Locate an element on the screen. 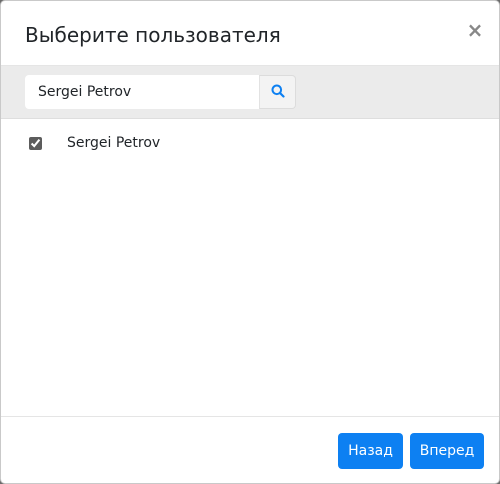 The height and width of the screenshot is (484, 500). search-group is located at coordinates (160, 92).